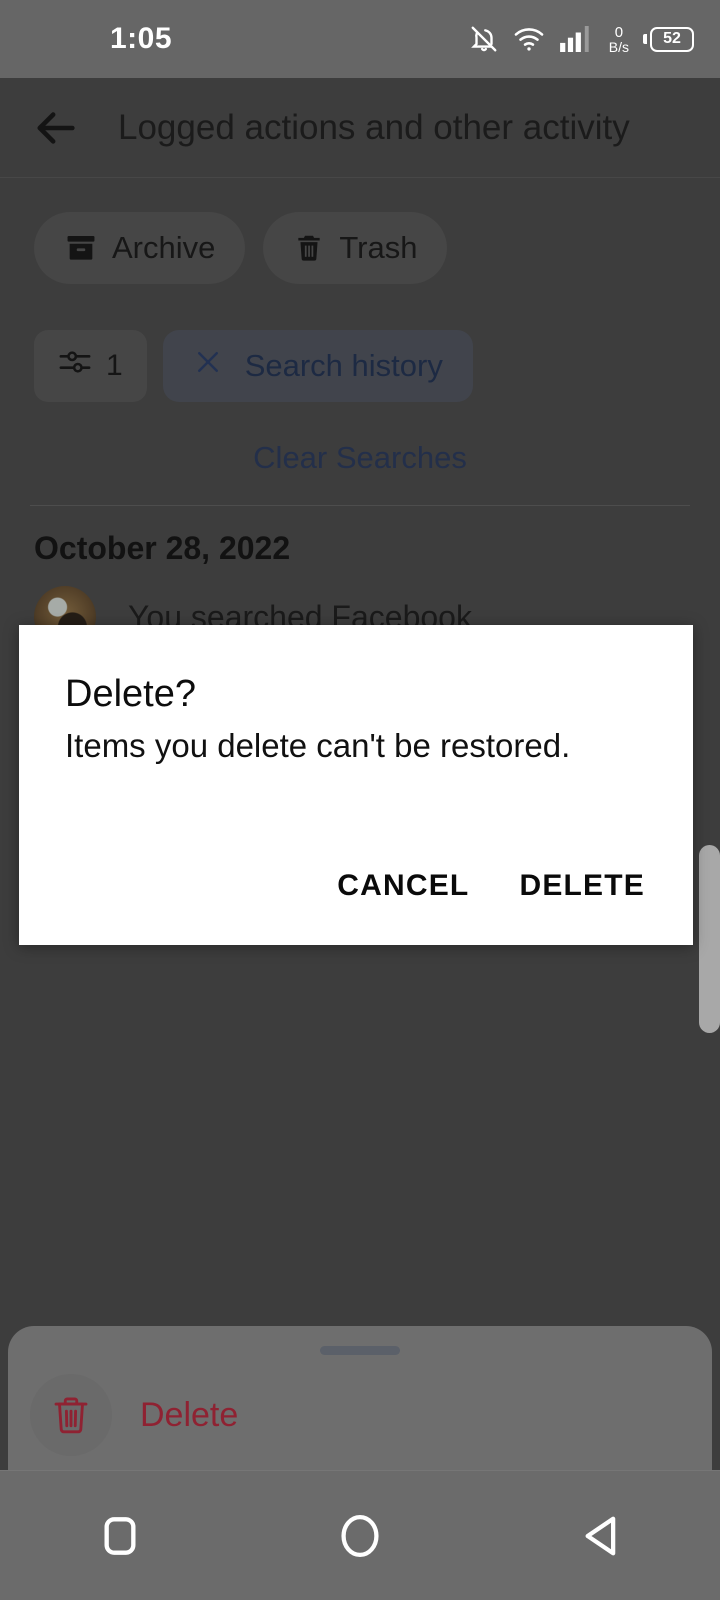  What do you see at coordinates (130, 694) in the screenshot?
I see `dialog-title: Delete?` at bounding box center [130, 694].